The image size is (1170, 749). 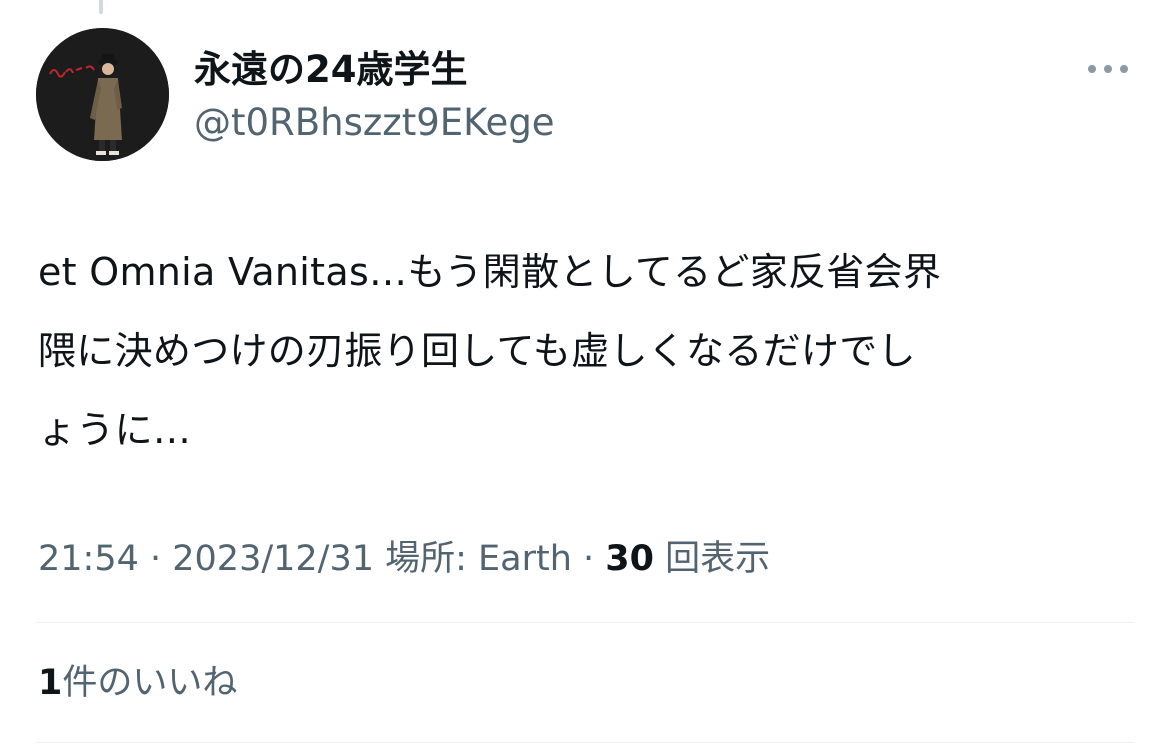 What do you see at coordinates (374, 123) in the screenshot?
I see `author-handle: @t0RBhszzt9EKege` at bounding box center [374, 123].